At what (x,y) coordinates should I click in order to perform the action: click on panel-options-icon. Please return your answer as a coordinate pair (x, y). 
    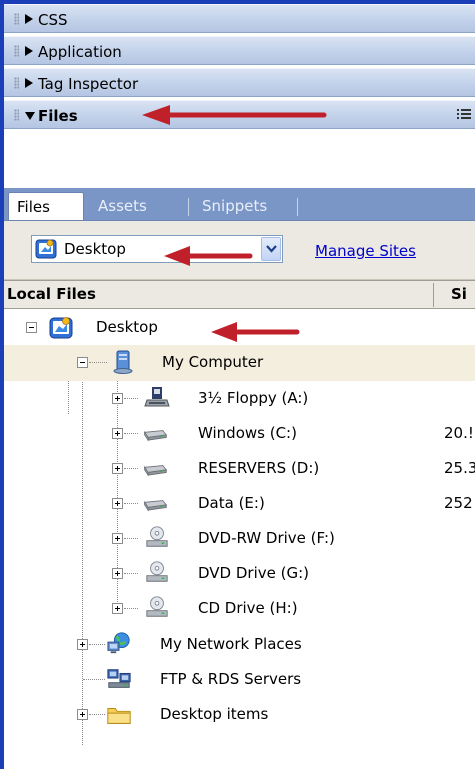
    Looking at the image, I should click on (464, 114).